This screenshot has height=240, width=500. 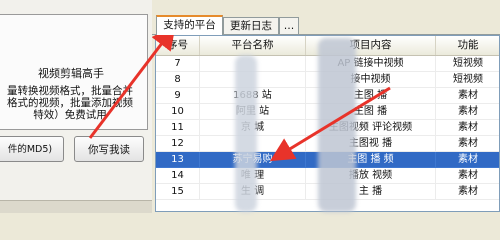 I want to click on row-number: 13, so click(x=178, y=160).